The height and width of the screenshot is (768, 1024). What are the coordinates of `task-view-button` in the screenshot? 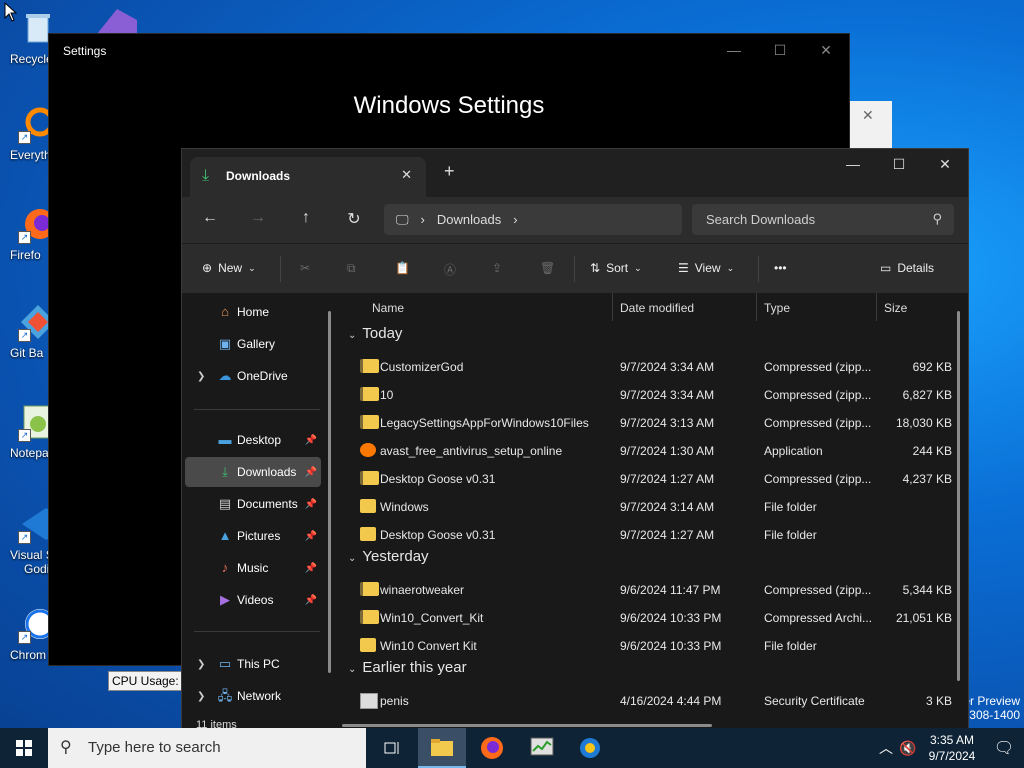 It's located at (392, 748).